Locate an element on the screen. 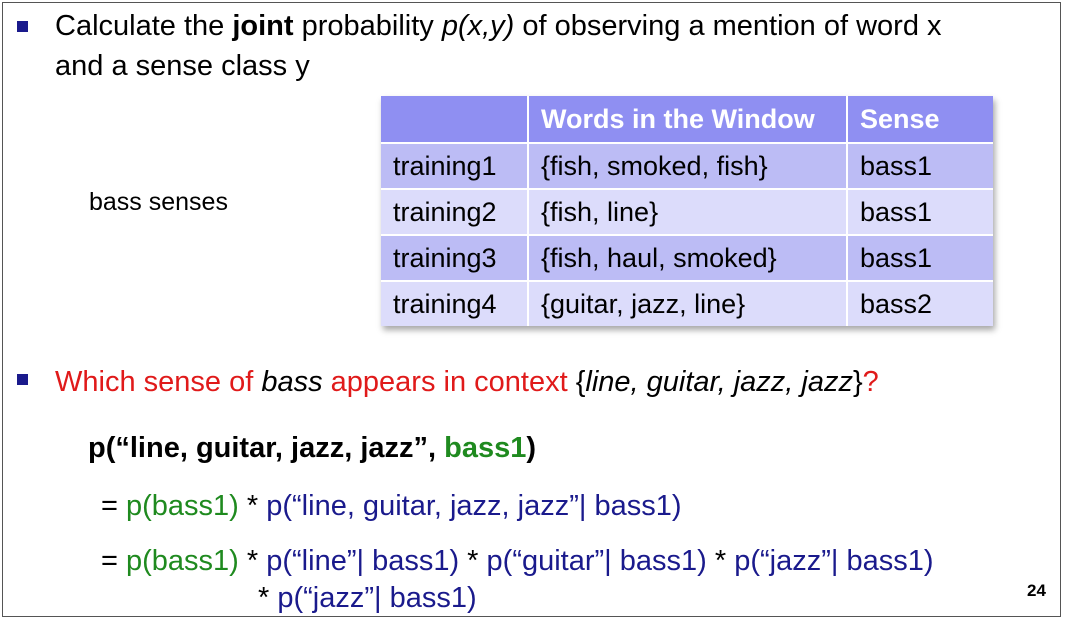  table-cell: {fish, line} is located at coordinates (687, 211).